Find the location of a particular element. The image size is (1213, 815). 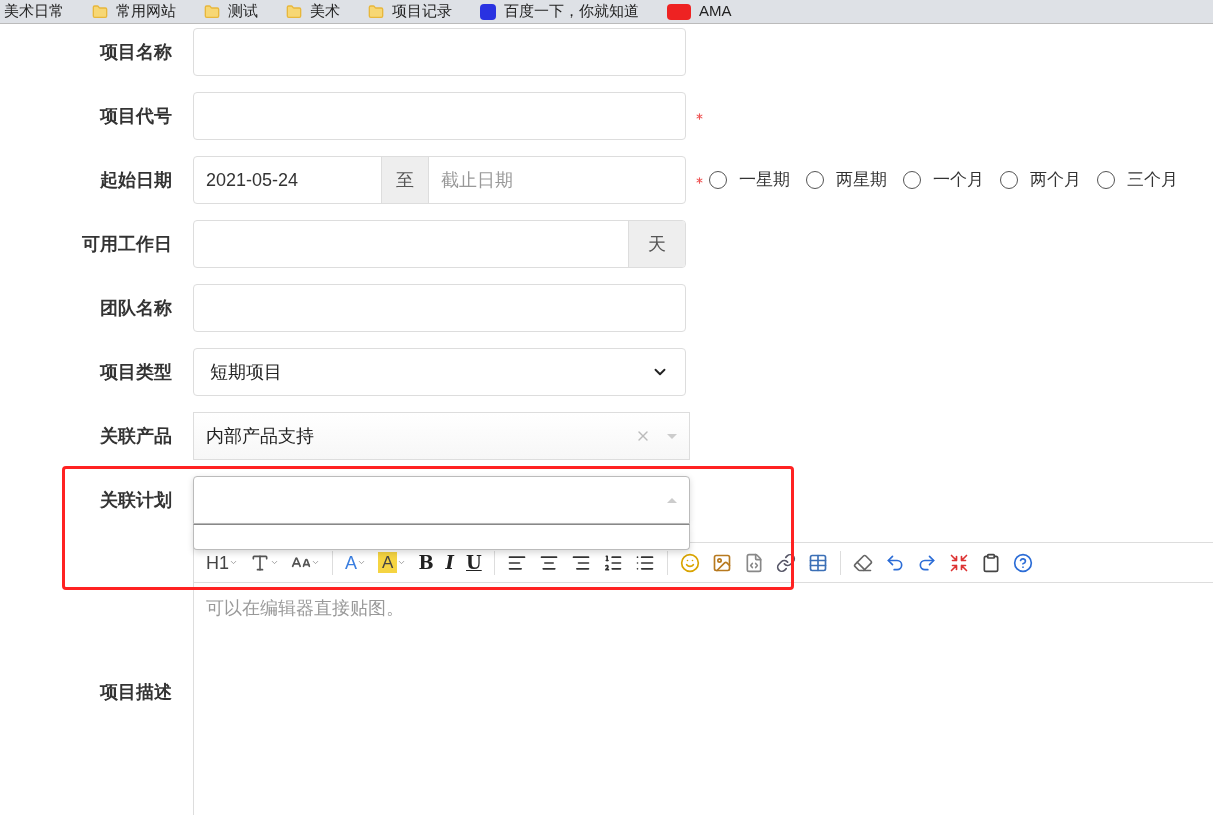

help-icon is located at coordinates (1022, 562).